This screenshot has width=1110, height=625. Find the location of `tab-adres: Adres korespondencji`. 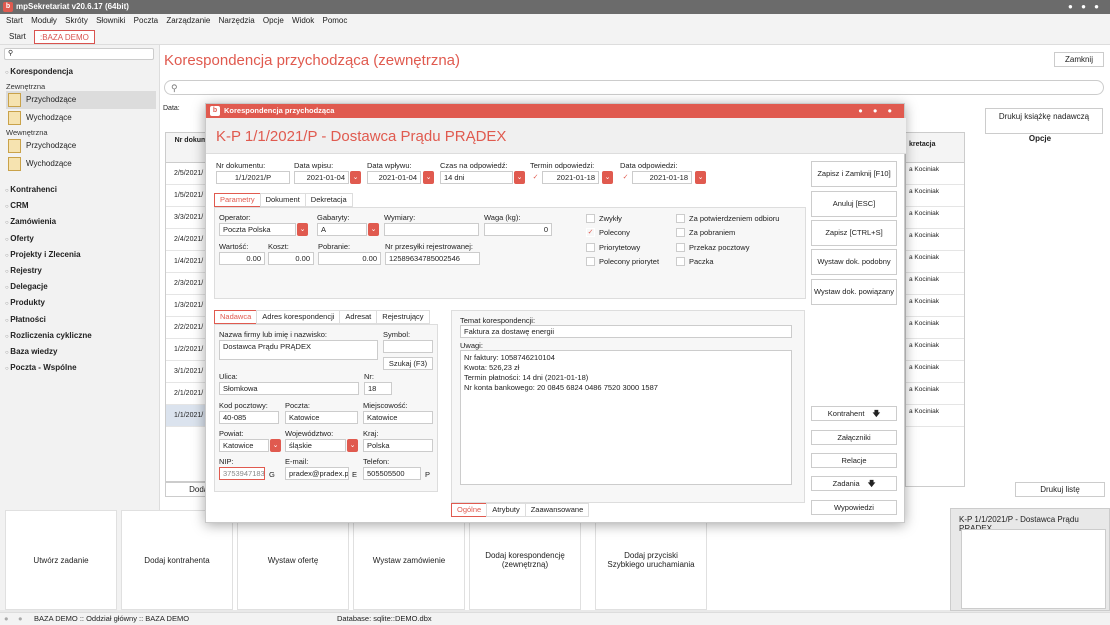

tab-adres: Adres korespondencji is located at coordinates (298, 317).